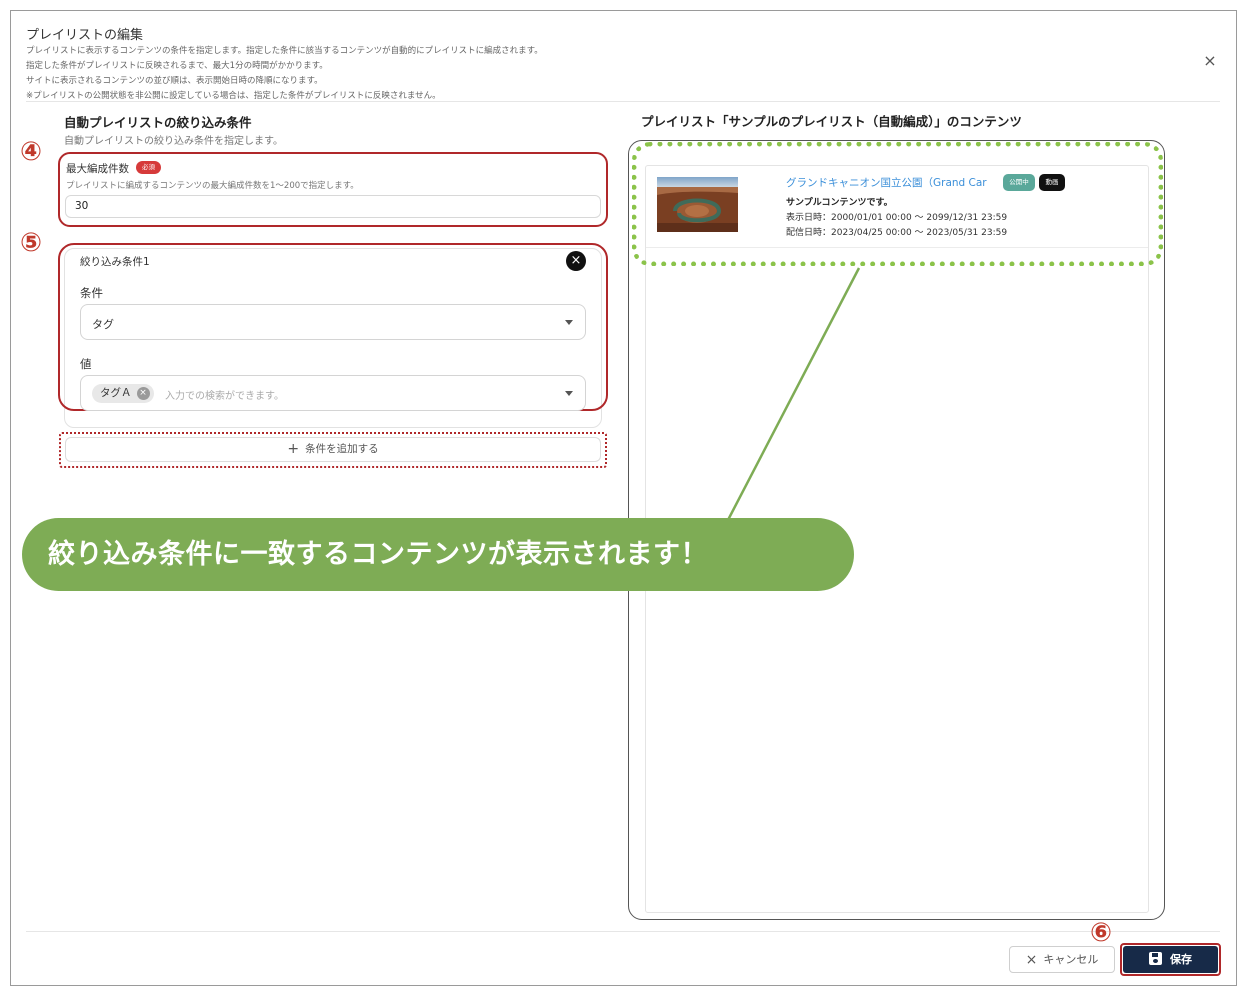 The width and height of the screenshot is (1246, 998). What do you see at coordinates (1170, 959) in the screenshot?
I see `save-highlight` at bounding box center [1170, 959].